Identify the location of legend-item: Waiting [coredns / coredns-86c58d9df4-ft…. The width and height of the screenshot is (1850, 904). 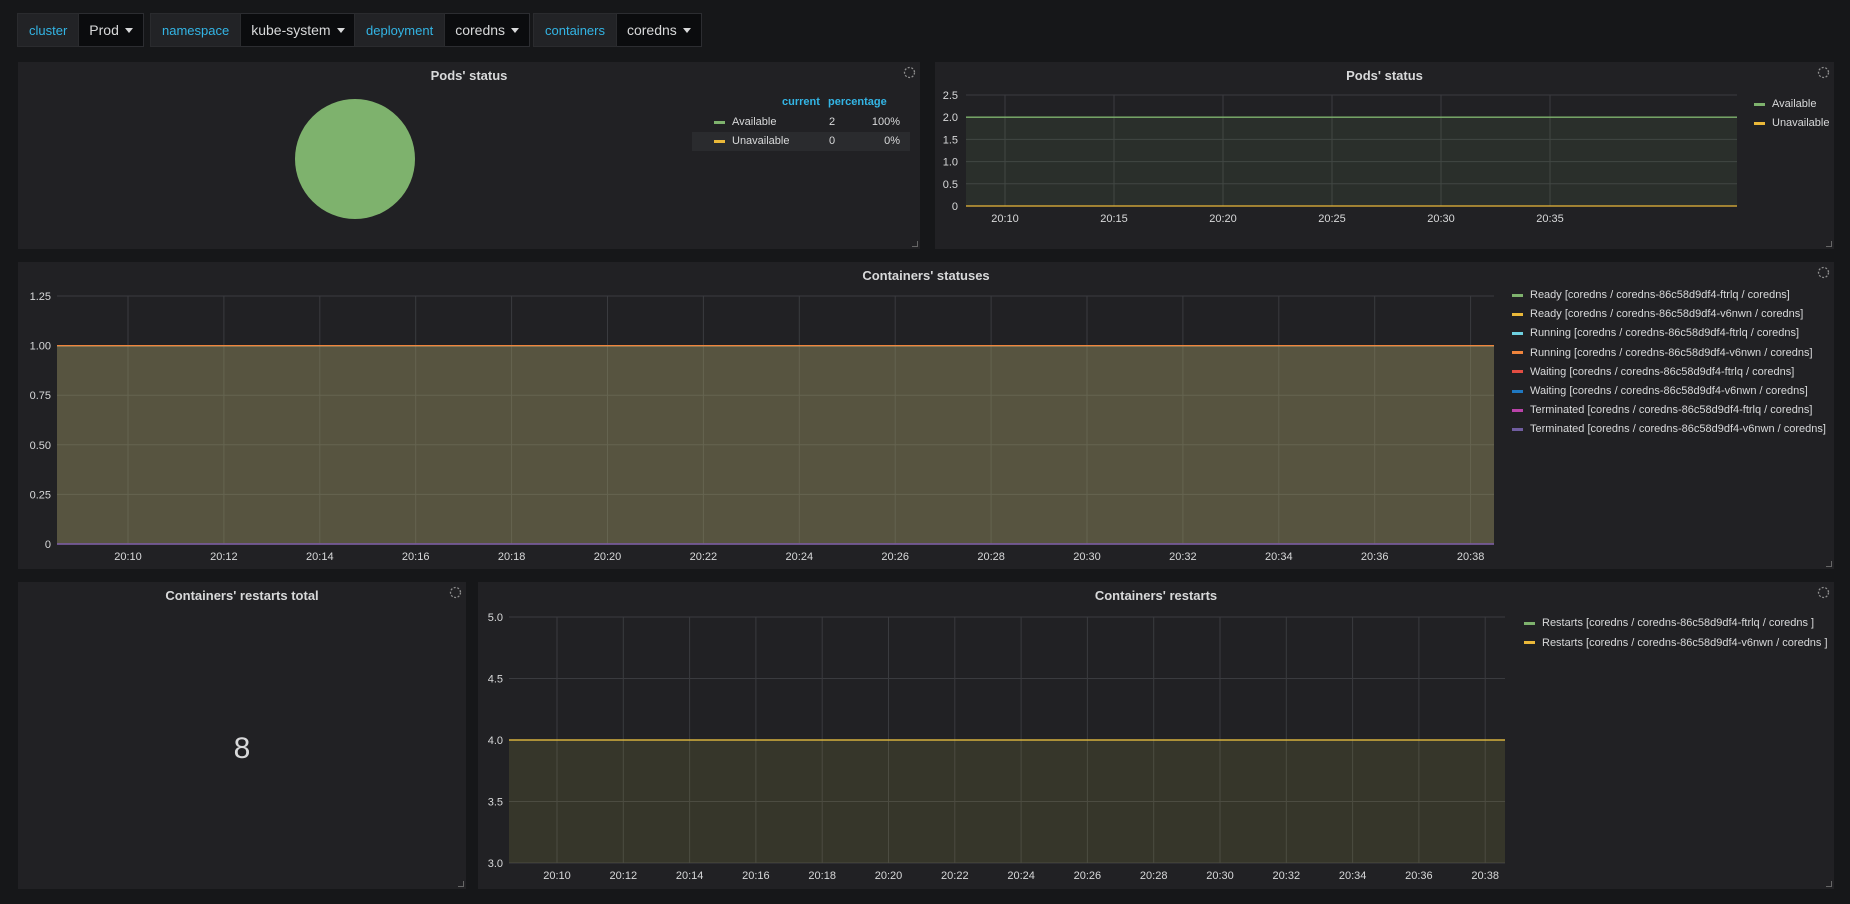
(1653, 372).